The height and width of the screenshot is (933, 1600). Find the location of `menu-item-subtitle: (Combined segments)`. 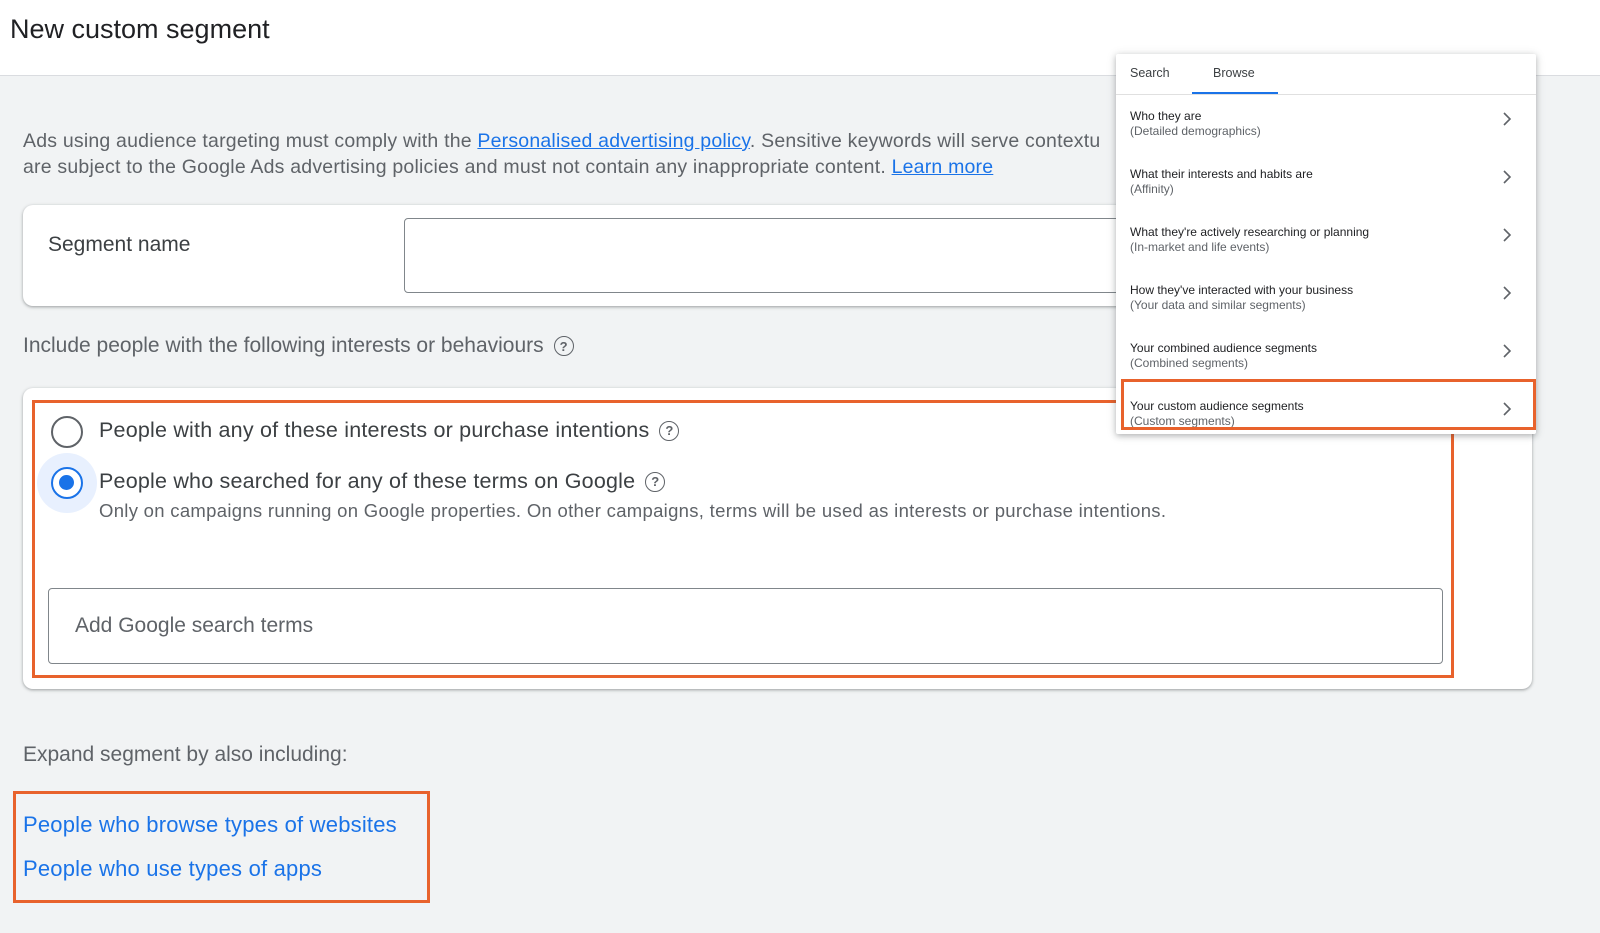

menu-item-subtitle: (Combined segments) is located at coordinates (1189, 363).